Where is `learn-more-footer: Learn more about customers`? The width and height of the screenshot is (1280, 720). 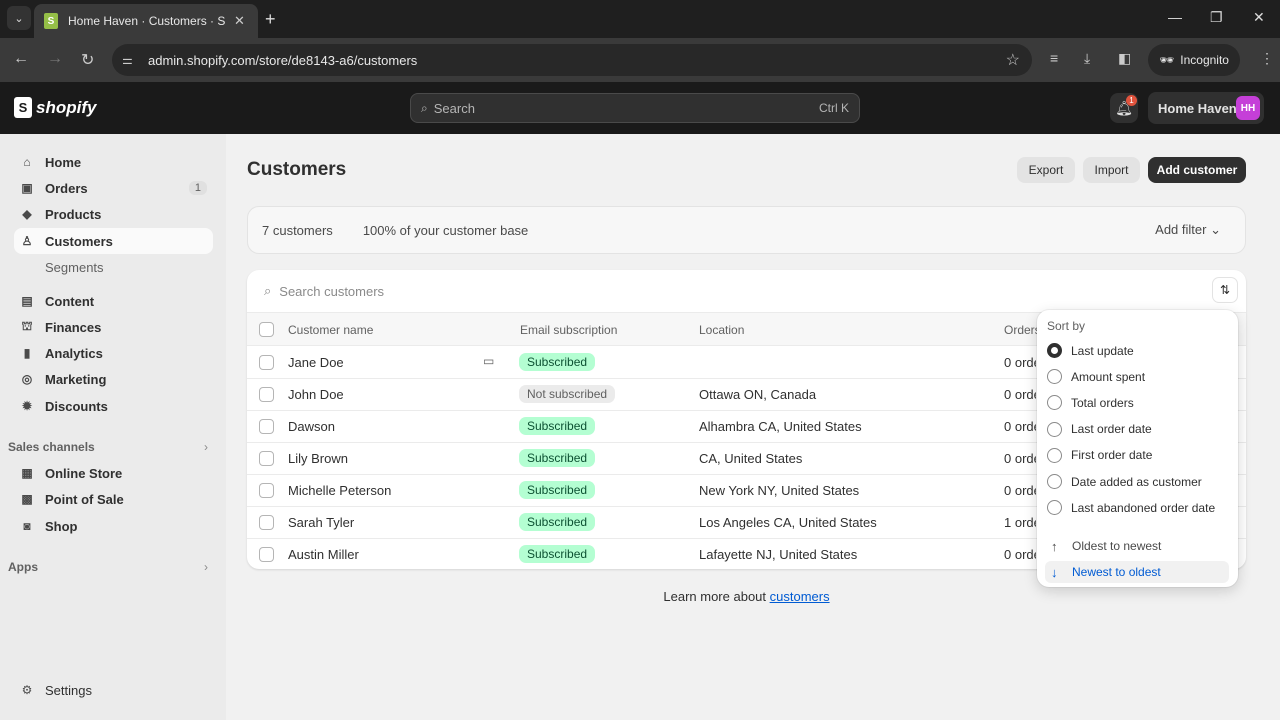
learn-more-footer: Learn more about customers is located at coordinates (640, 596).